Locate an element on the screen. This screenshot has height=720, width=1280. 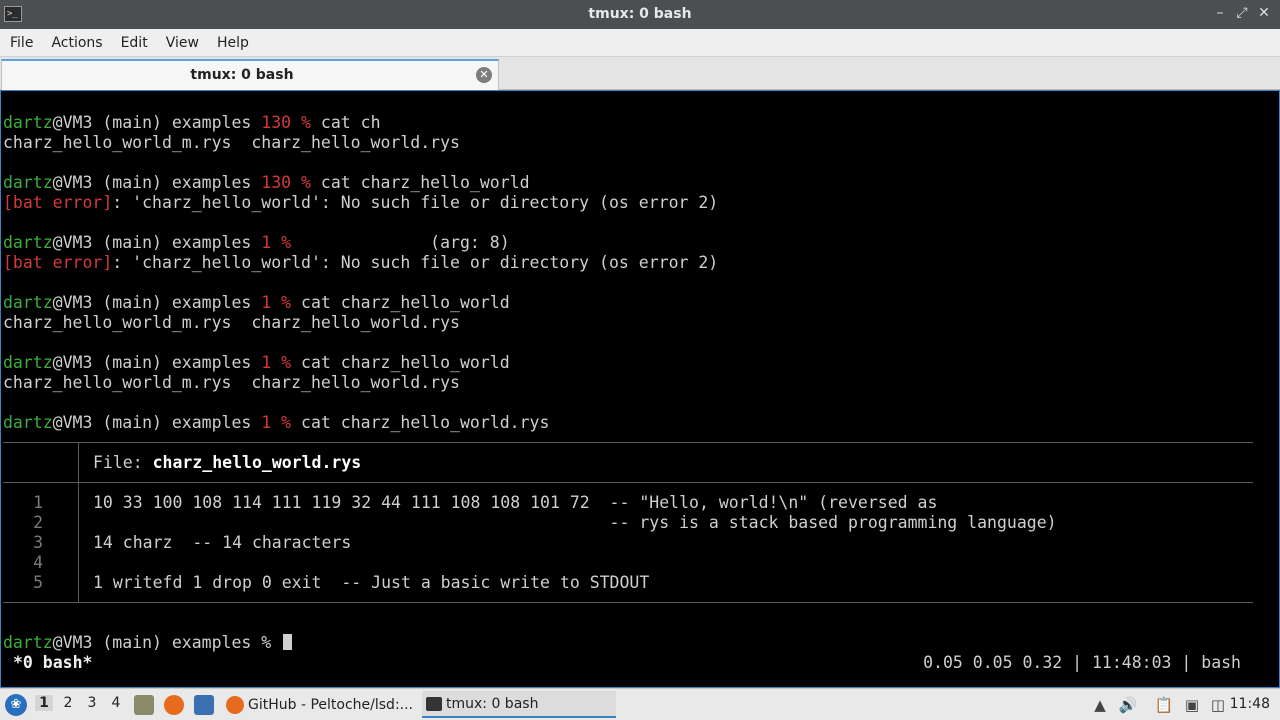
tab-tmux: tmux: 0 bash ✕ is located at coordinates (250, 74).